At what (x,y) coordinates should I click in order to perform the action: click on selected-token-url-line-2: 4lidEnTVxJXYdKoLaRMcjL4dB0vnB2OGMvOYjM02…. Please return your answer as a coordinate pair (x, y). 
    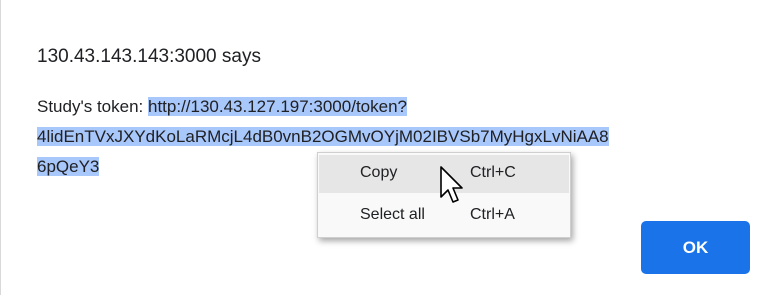
    Looking at the image, I should click on (323, 136).